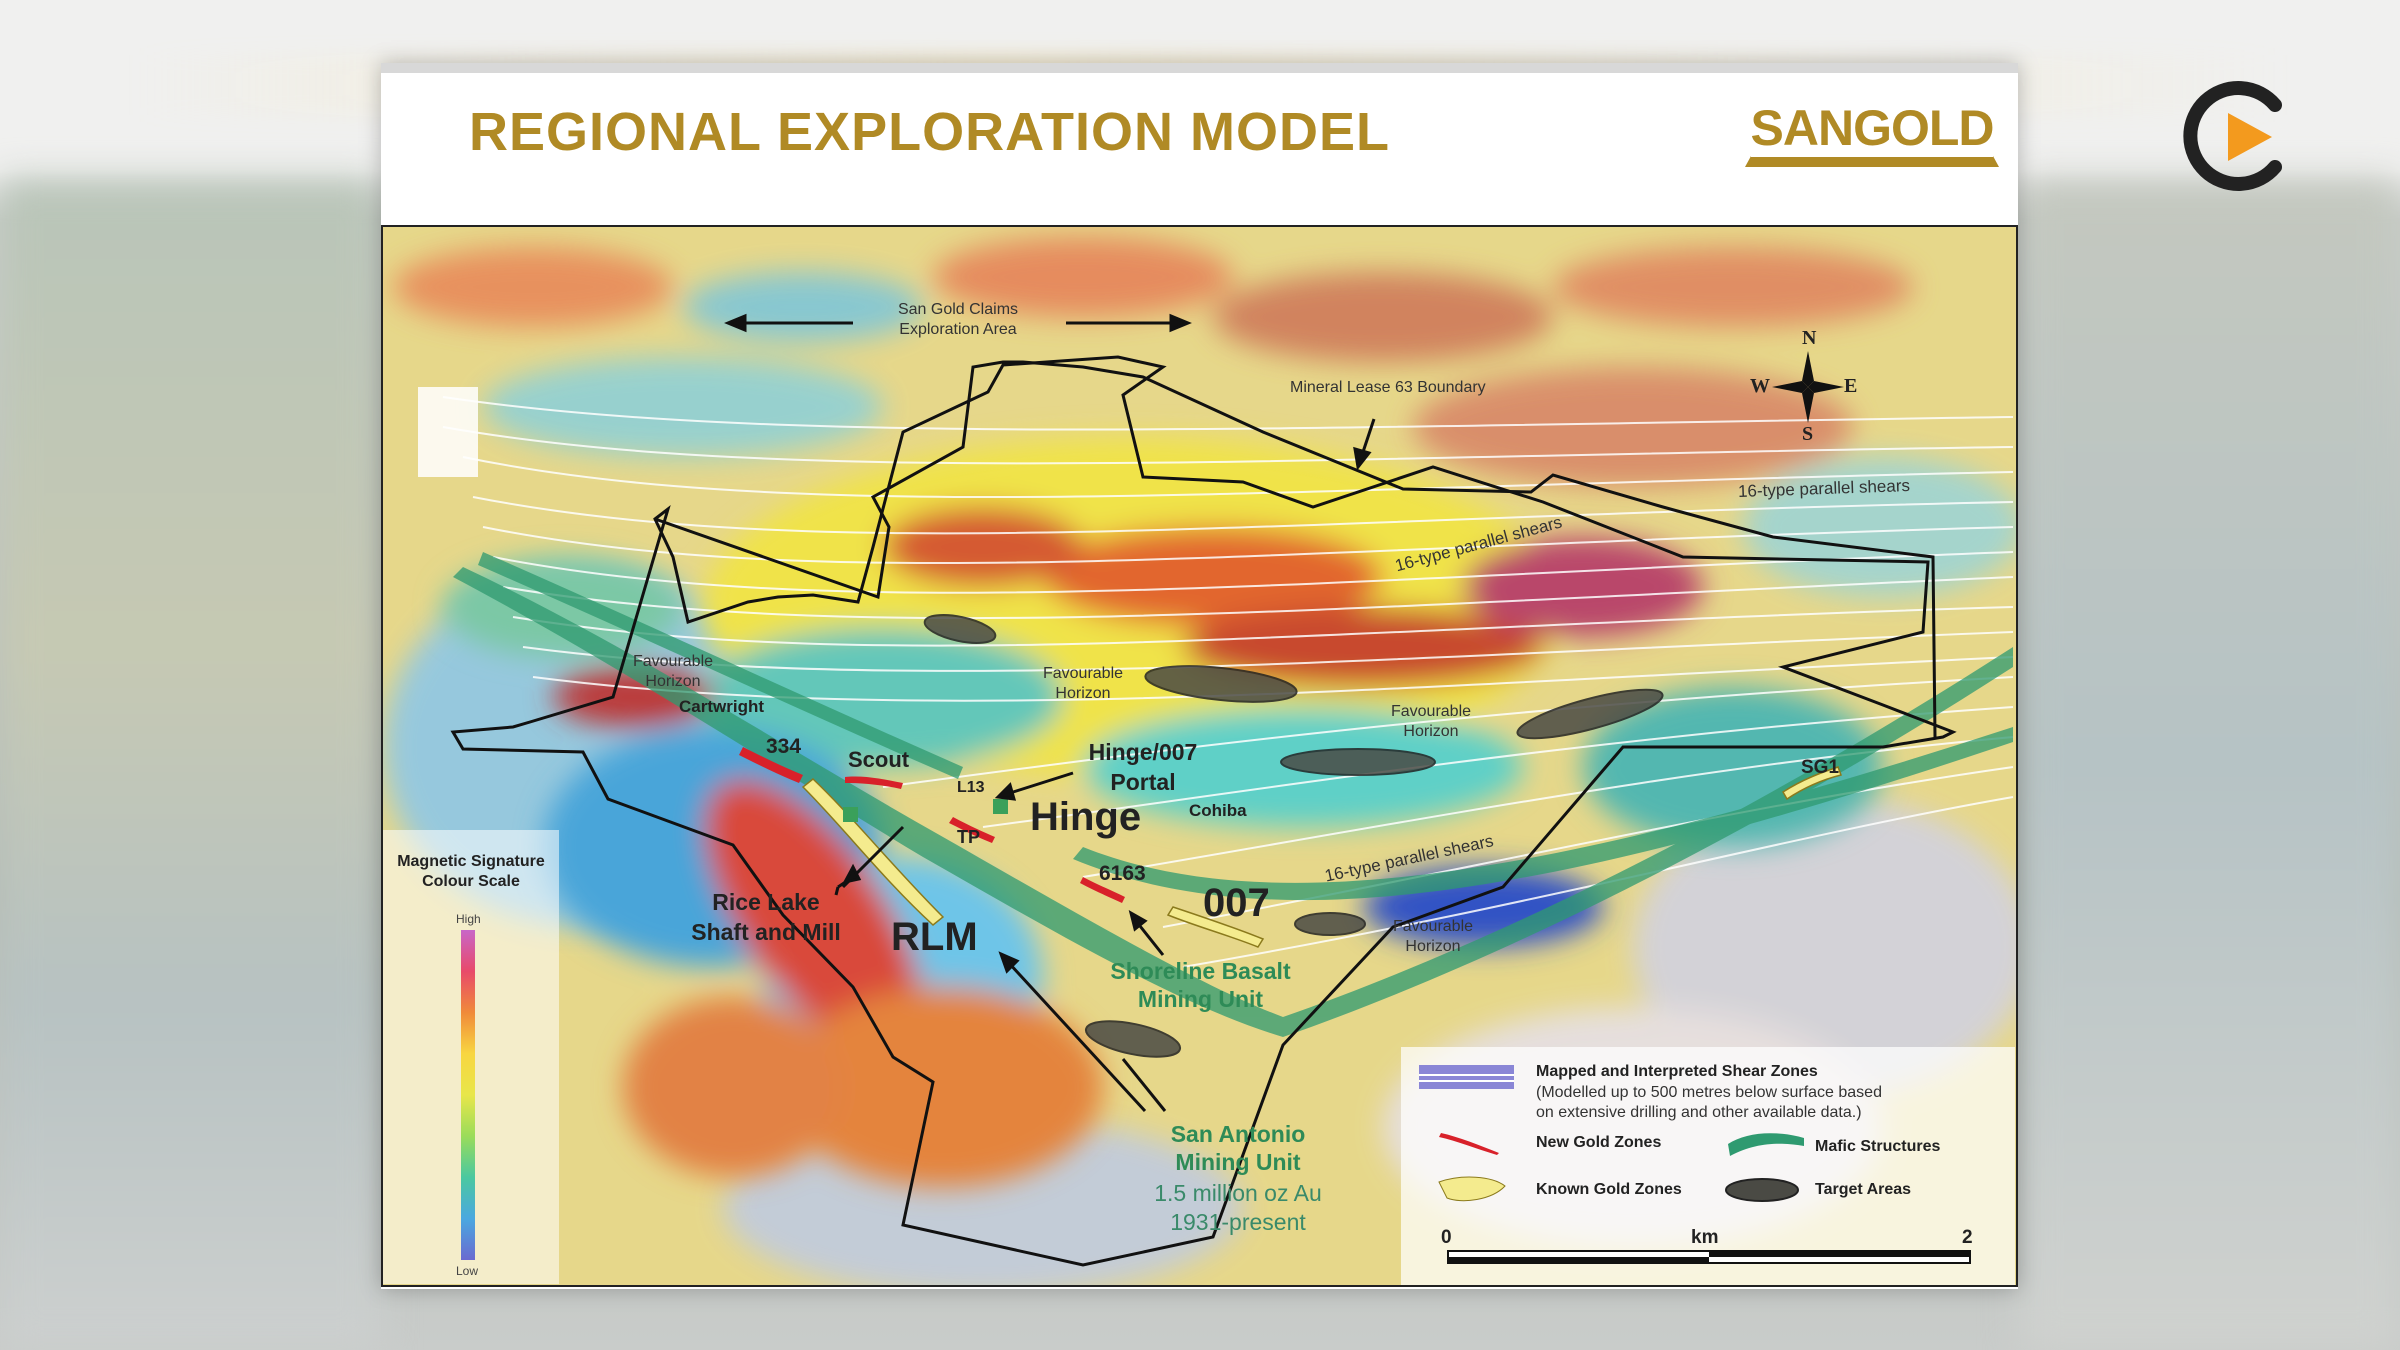 The width and height of the screenshot is (2400, 1350). I want to click on favourable-horizon-center: Favourable Horizon, so click(1083, 684).